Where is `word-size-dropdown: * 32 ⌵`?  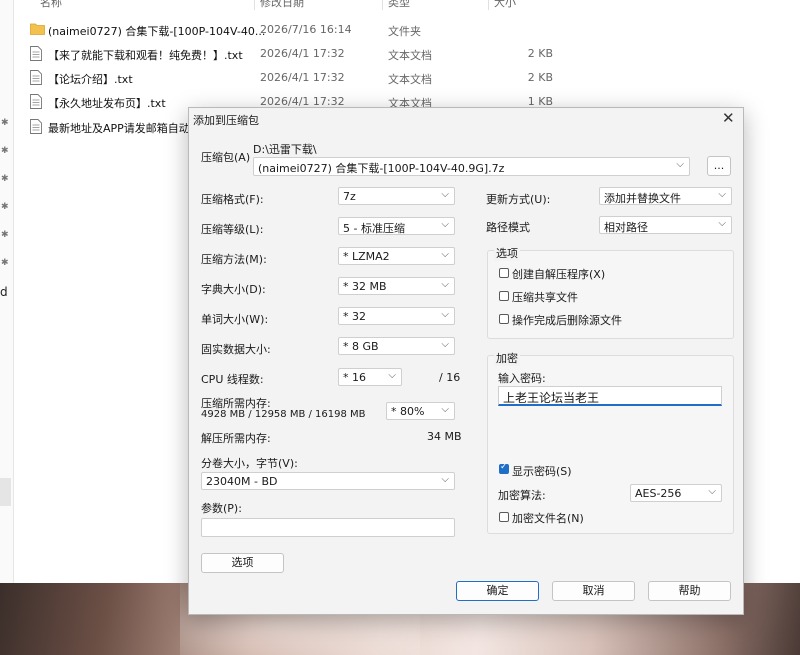
word-size-dropdown: * 32 ⌵ is located at coordinates (396, 316).